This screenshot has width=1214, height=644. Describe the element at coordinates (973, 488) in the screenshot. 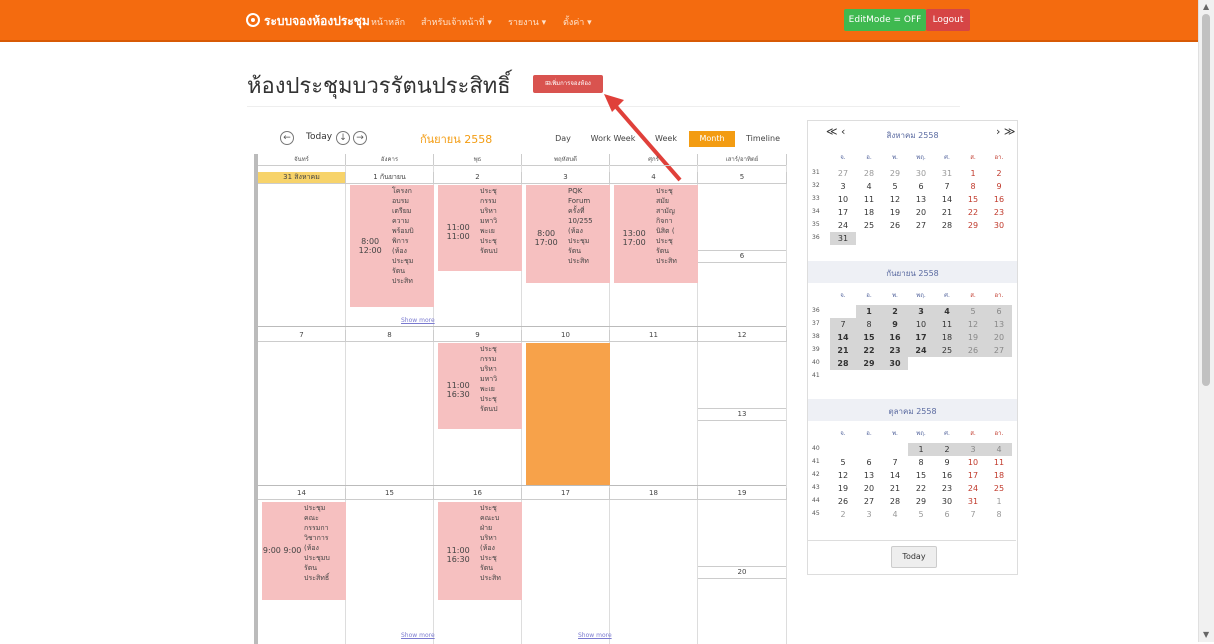

I see `mini-day-cell: 24` at that location.